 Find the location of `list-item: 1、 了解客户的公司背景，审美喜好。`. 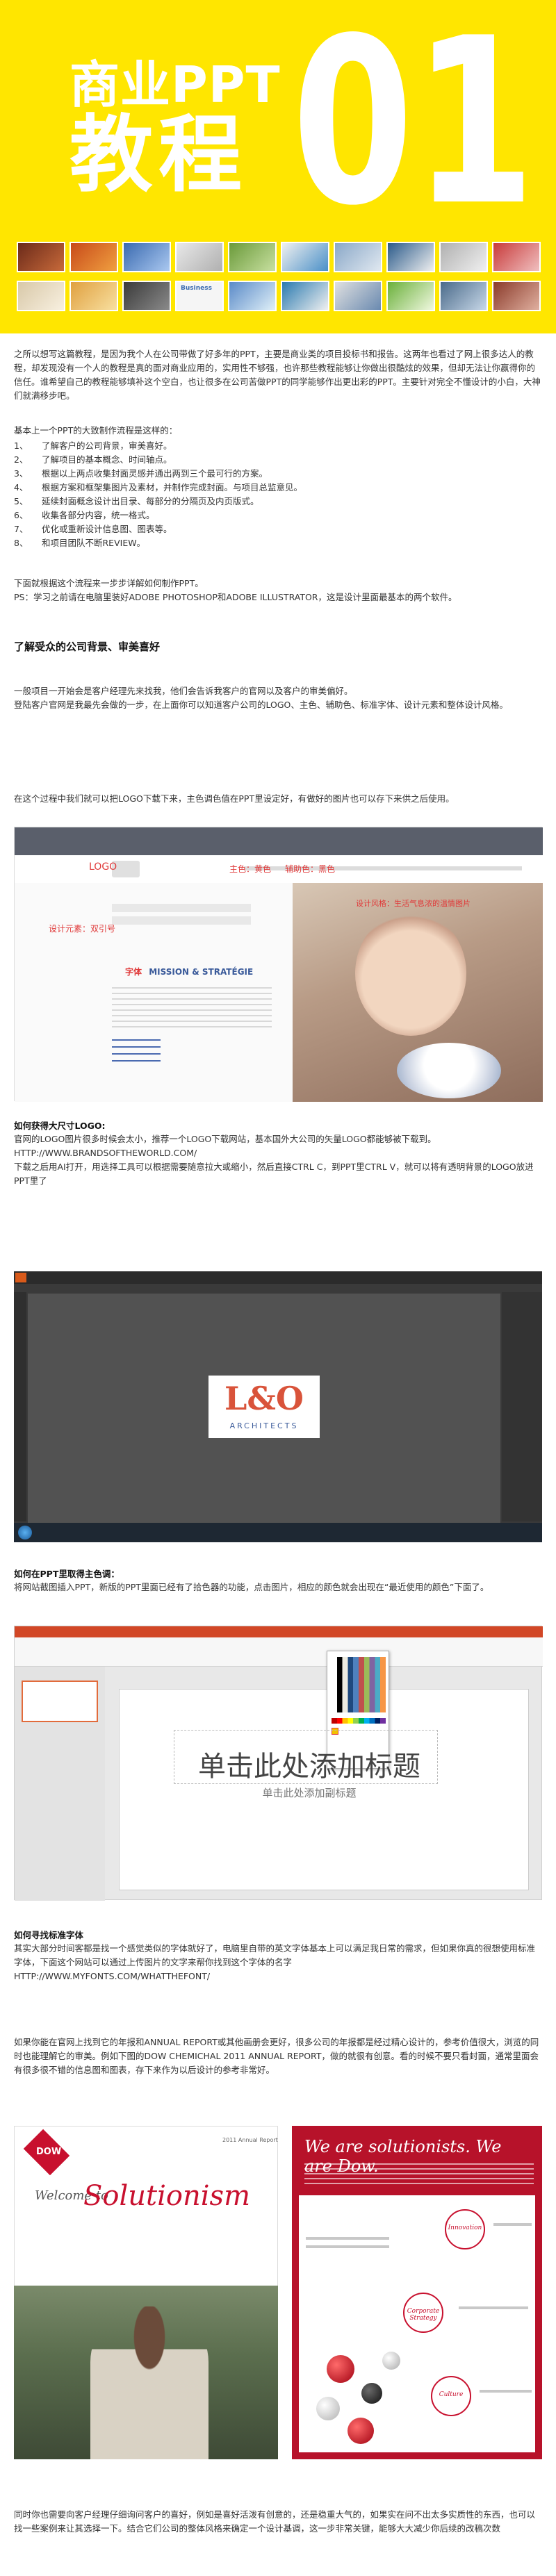

list-item: 1、 了解客户的公司背景，审美喜好。 is located at coordinates (278, 446).